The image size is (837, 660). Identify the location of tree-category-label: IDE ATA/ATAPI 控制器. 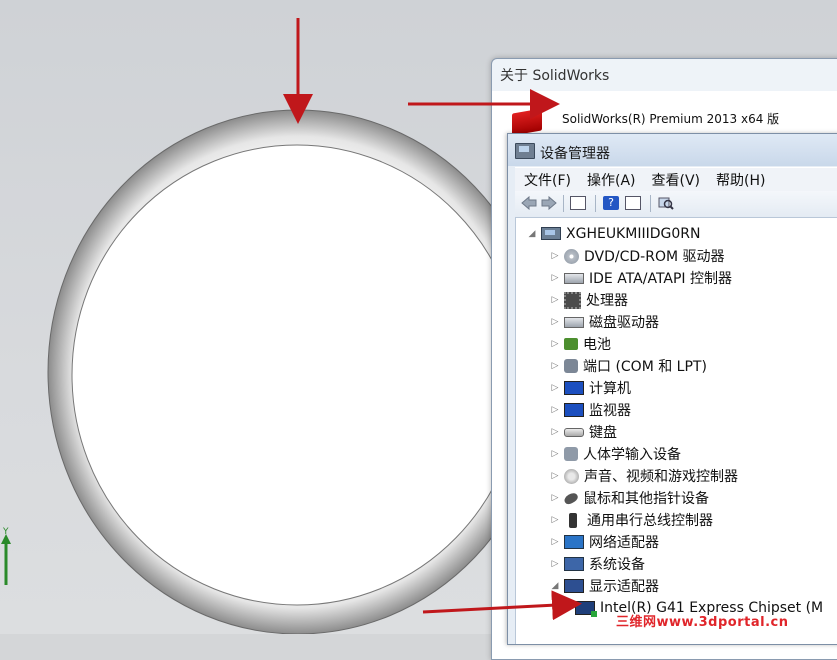
(661, 279).